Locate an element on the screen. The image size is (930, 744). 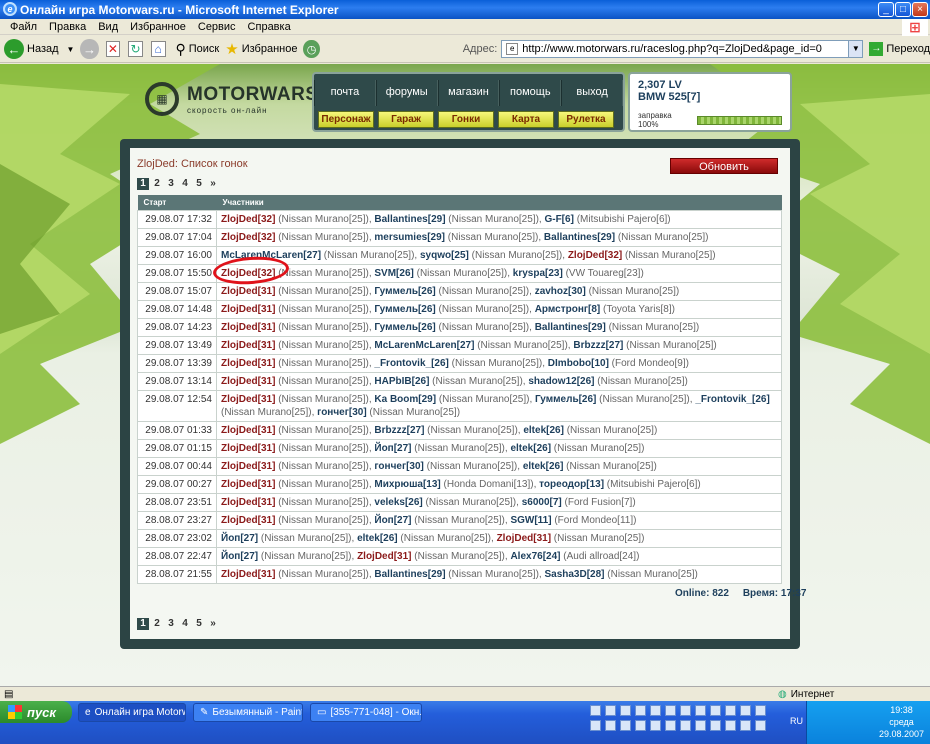
nav-help: помощь is located at coordinates (530, 93).